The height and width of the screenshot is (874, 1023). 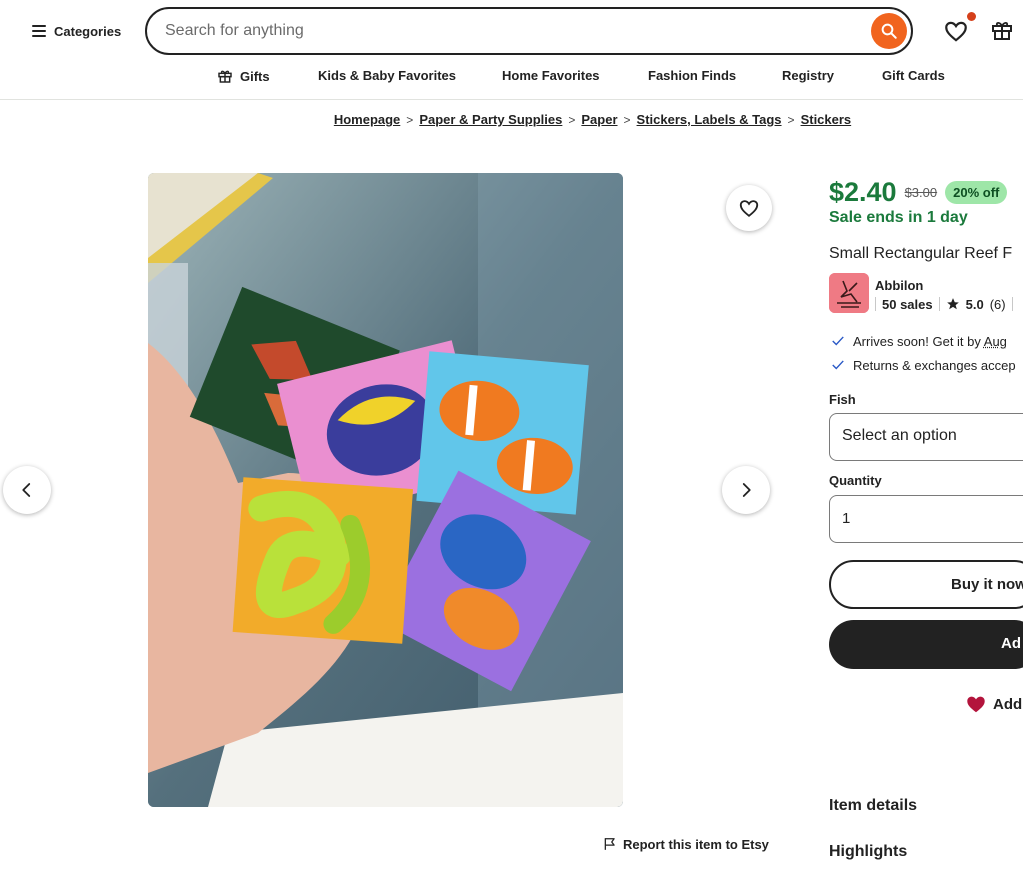 What do you see at coordinates (826, 119) in the screenshot?
I see `breadcrumb-stickers: Stickers` at bounding box center [826, 119].